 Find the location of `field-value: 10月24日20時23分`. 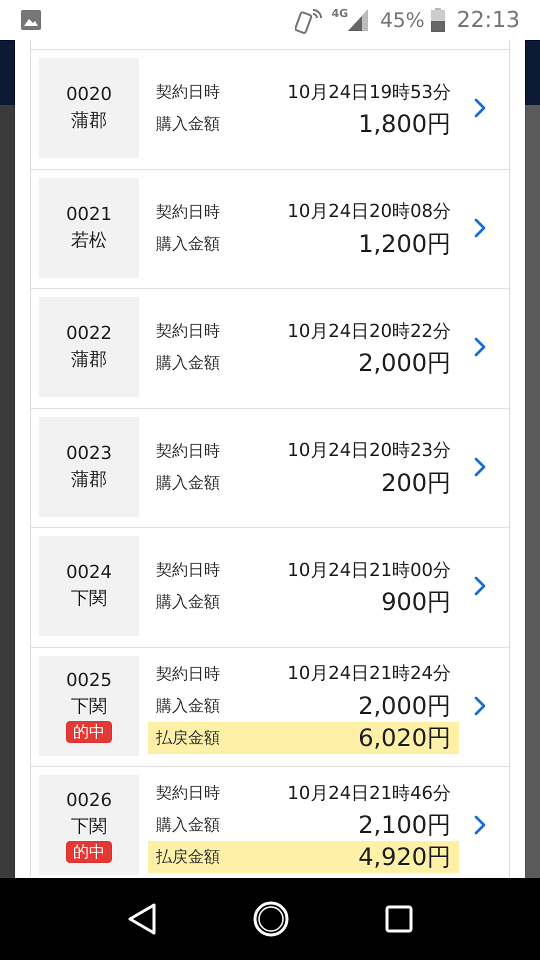

field-value: 10月24日20時23分 is located at coordinates (369, 451).